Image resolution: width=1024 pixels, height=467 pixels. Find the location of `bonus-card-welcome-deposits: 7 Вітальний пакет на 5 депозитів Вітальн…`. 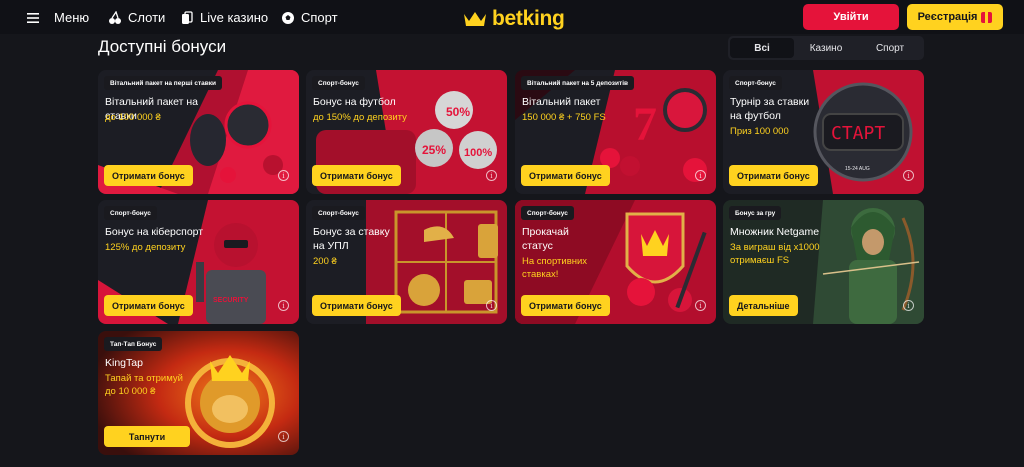

bonus-card-welcome-deposits: 7 Вітальний пакет на 5 депозитів Вітальн… is located at coordinates (615, 132).